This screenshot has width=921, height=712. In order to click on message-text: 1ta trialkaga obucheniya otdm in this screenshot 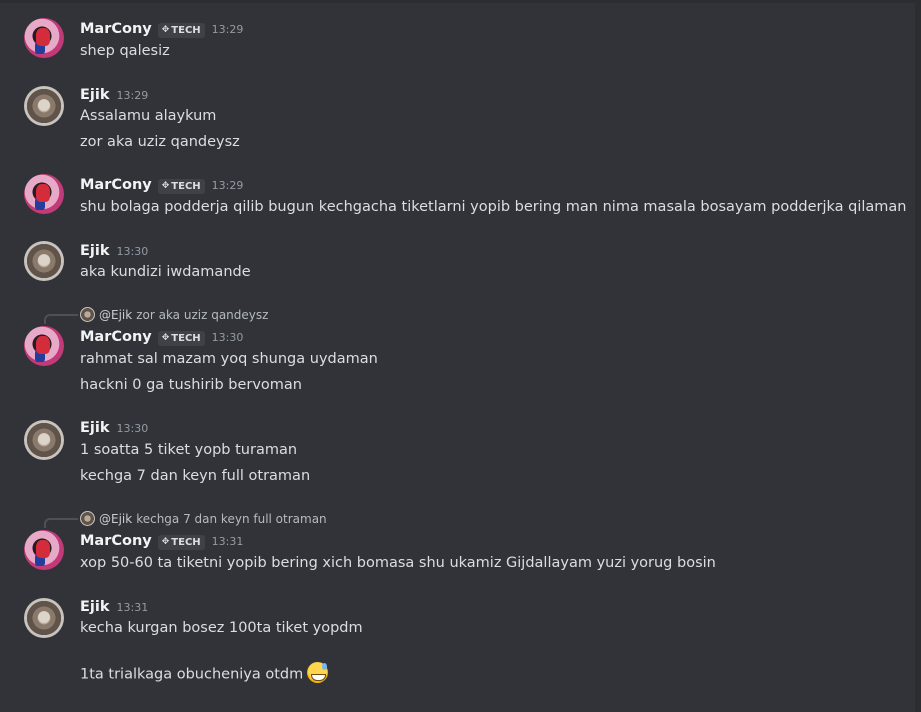, I will do `click(192, 674)`.